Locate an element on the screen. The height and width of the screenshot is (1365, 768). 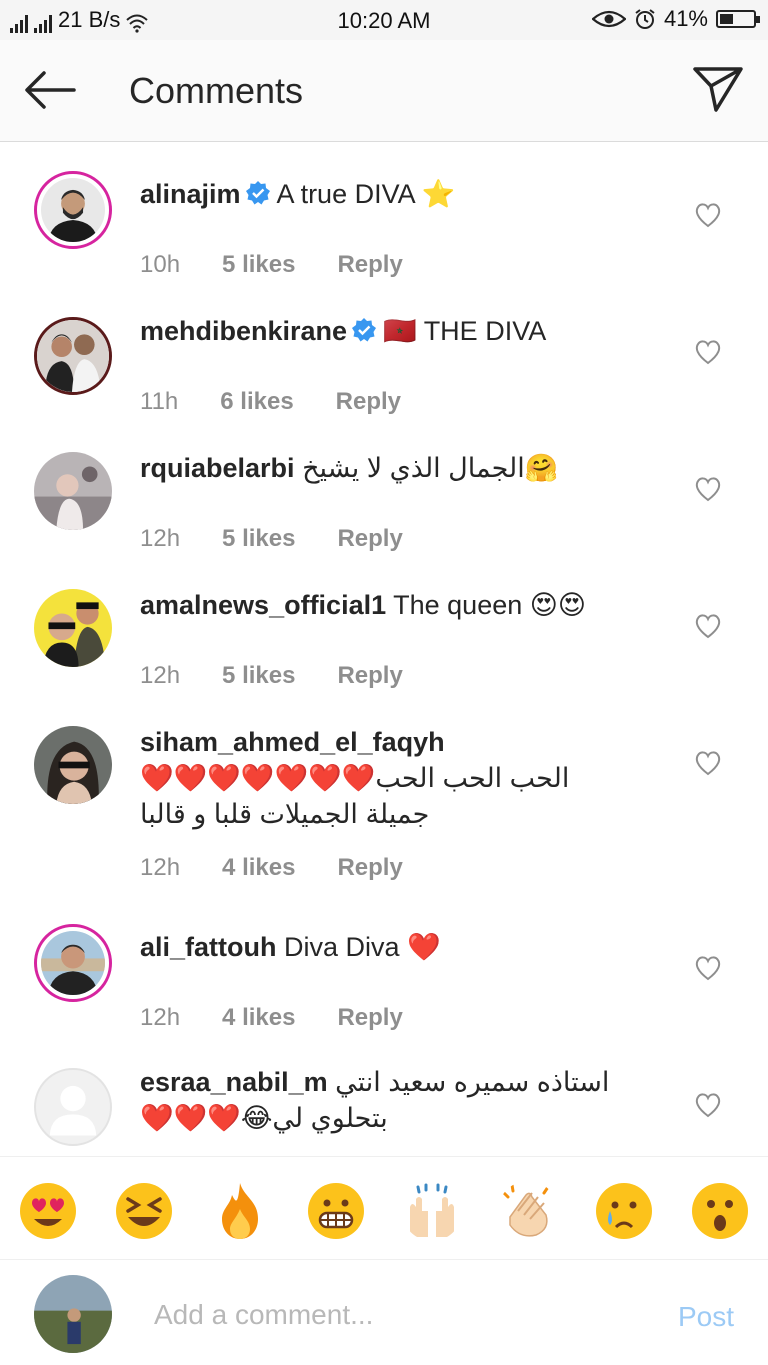
comment-text: alinajim A true DIVA ⭐ is located at coordinates (409, 194).